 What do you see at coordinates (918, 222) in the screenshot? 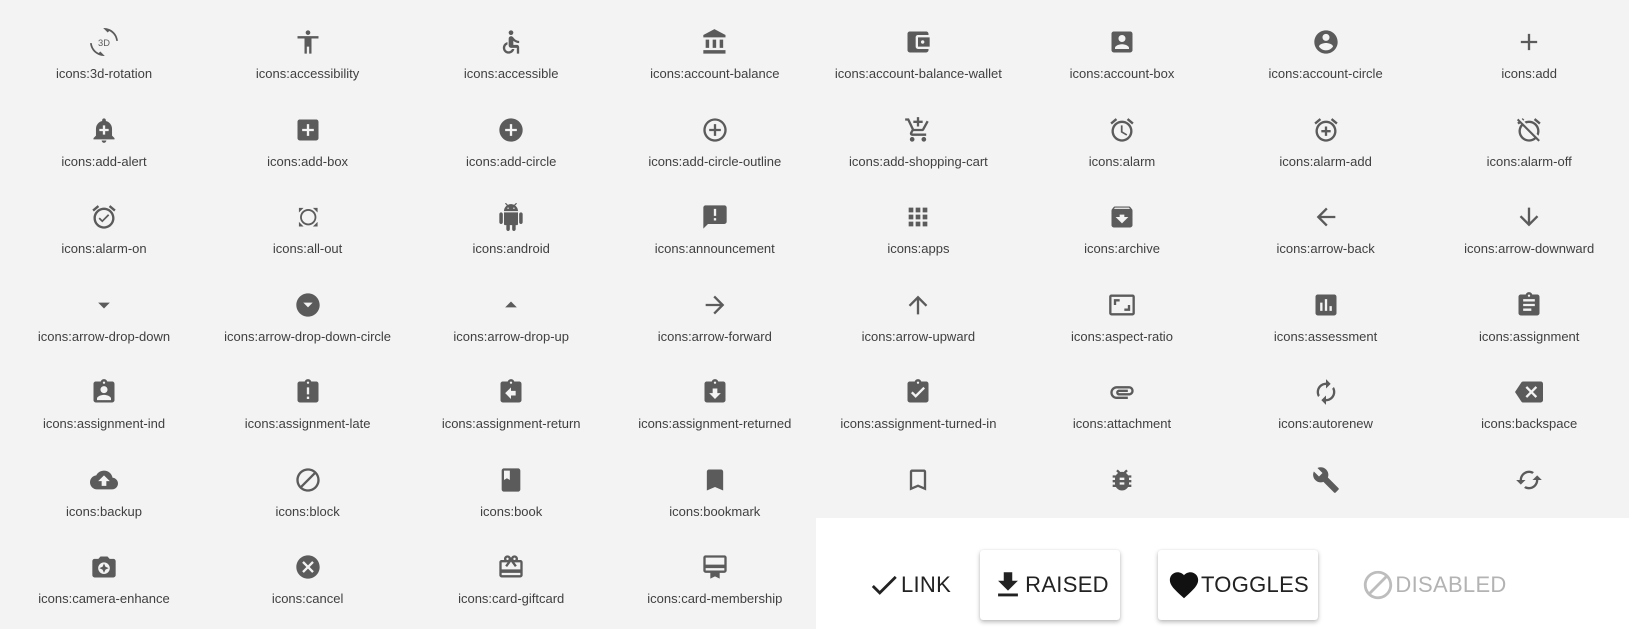
I see `icon-cell-apps: icons:apps` at bounding box center [918, 222].